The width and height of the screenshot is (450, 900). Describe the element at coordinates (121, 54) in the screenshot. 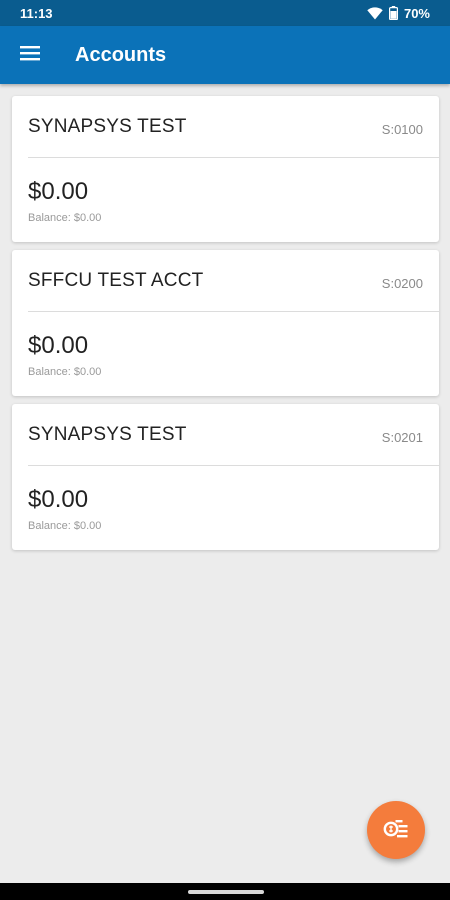

I see `page-title: Accounts` at that location.